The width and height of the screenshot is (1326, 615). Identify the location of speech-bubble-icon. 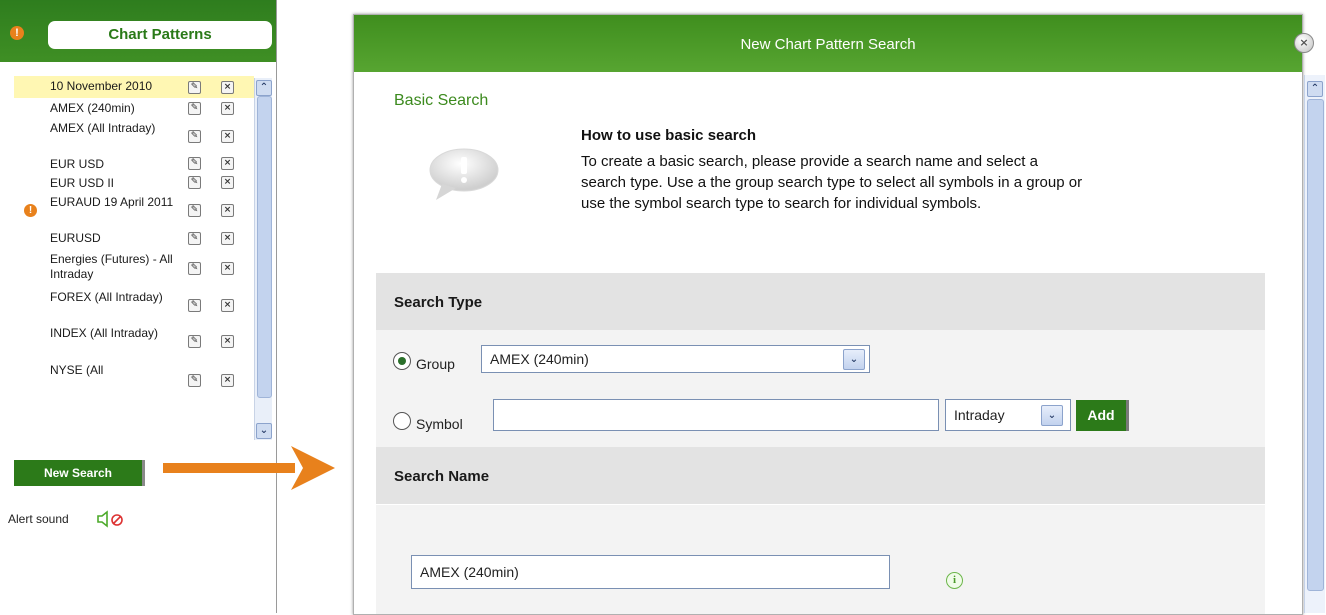
(464, 174).